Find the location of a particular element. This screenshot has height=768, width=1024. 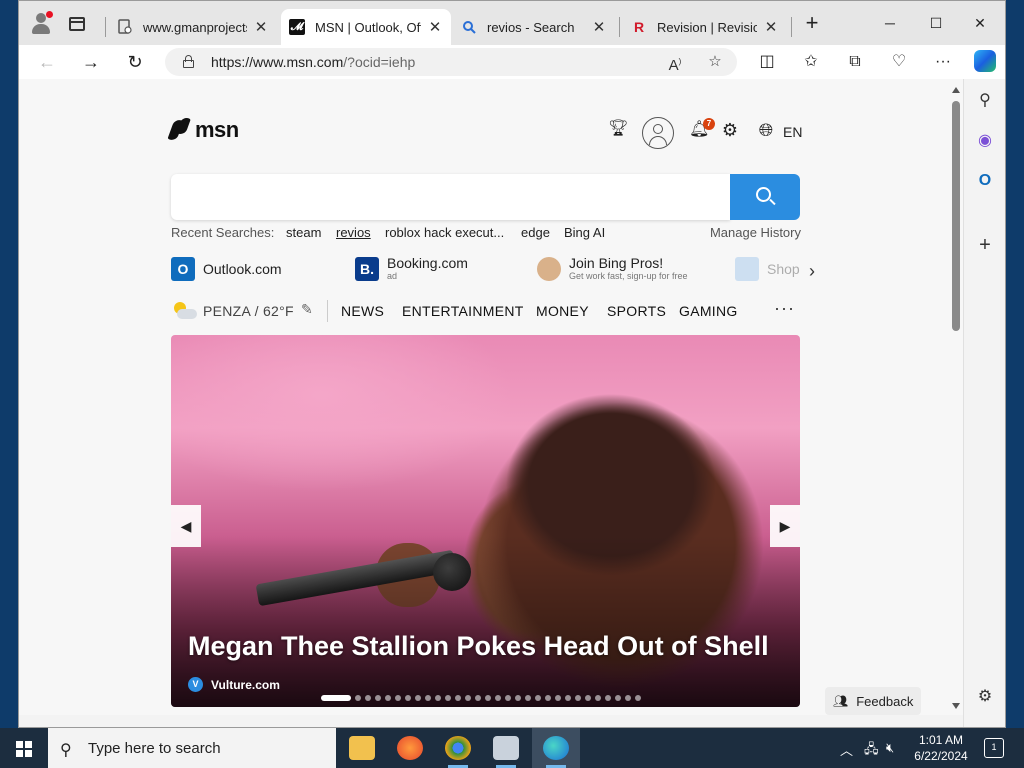

file-explorer-icon is located at coordinates (362, 748).